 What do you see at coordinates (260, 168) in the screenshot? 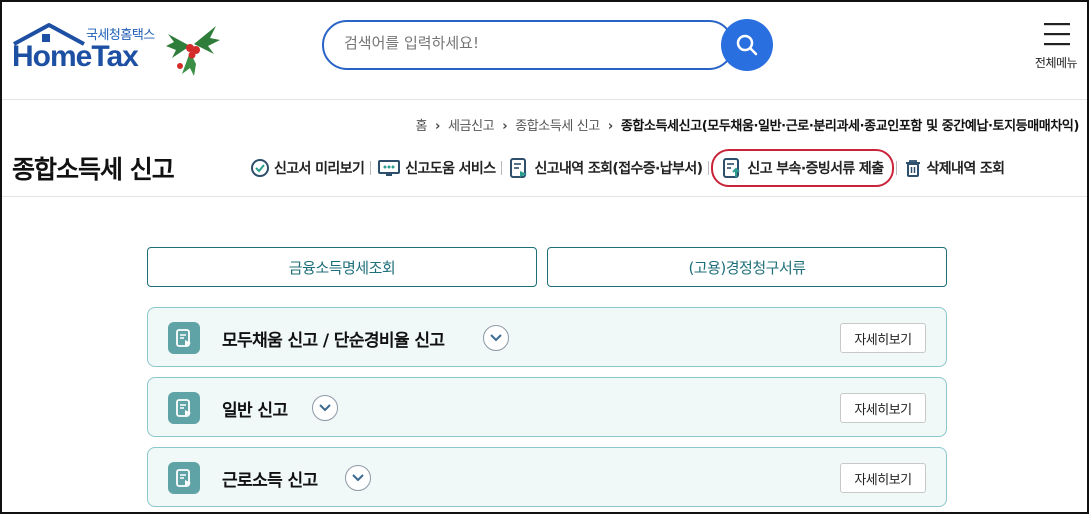
I see `preview-icon` at bounding box center [260, 168].